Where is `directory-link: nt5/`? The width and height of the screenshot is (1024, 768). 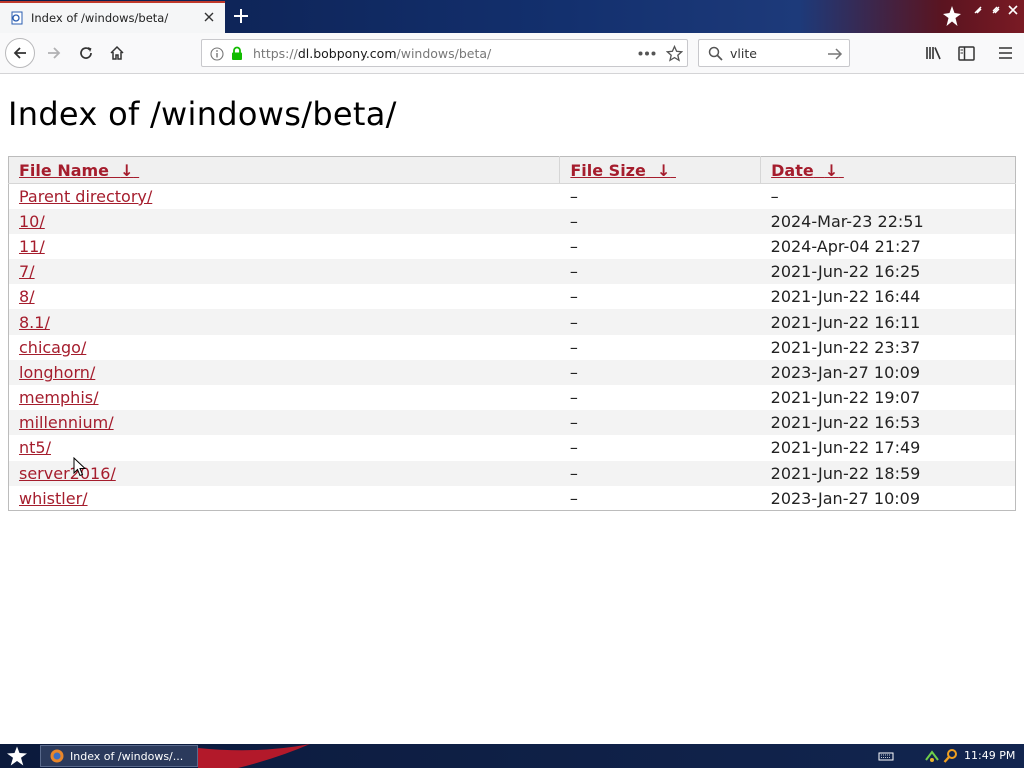
directory-link: nt5/ is located at coordinates (35, 447).